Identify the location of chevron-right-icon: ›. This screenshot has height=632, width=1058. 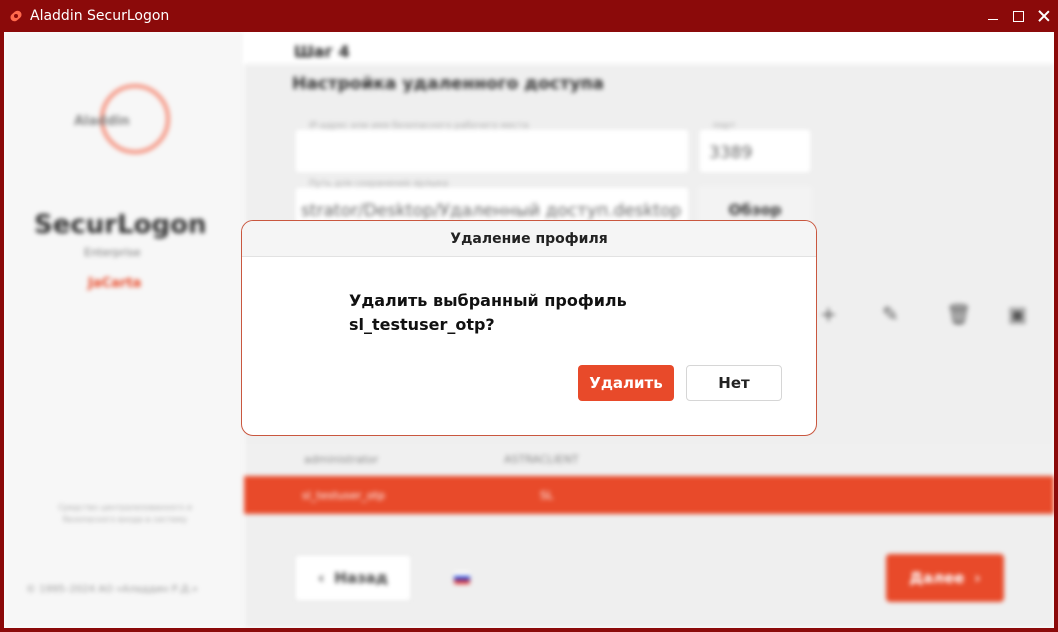
(977, 578).